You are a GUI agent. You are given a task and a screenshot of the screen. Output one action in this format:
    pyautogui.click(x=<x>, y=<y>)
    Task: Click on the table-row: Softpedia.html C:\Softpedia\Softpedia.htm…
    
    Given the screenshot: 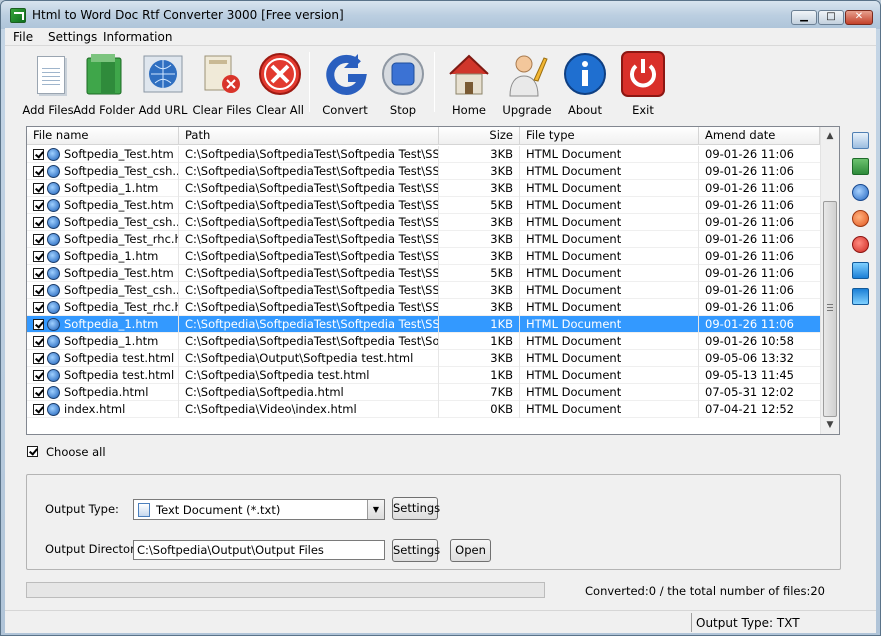 What is the action you would take?
    pyautogui.click(x=423, y=392)
    